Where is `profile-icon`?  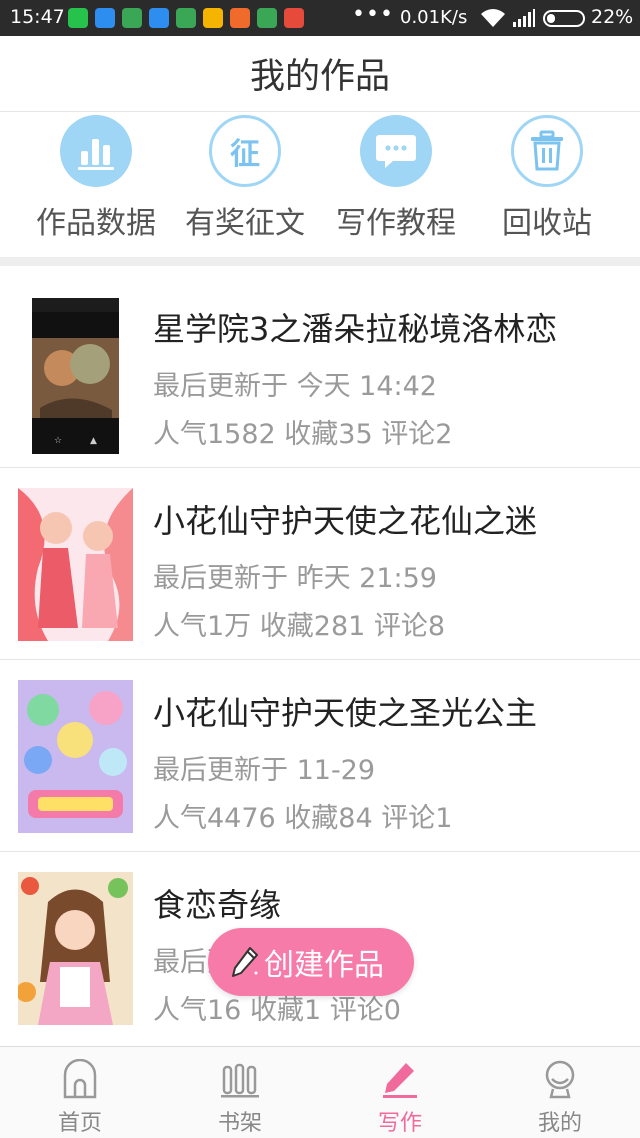
profile-icon is located at coordinates (560, 1079).